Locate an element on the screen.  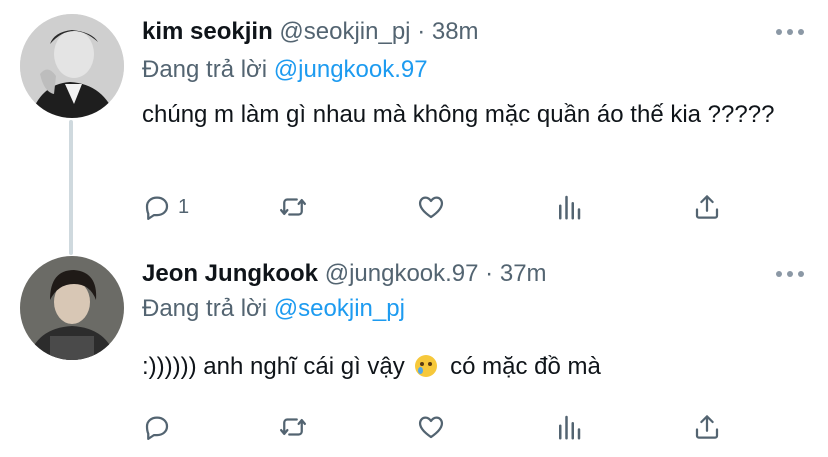
replying-to: Đang trả lời @jungkook.97 is located at coordinates (285, 70).